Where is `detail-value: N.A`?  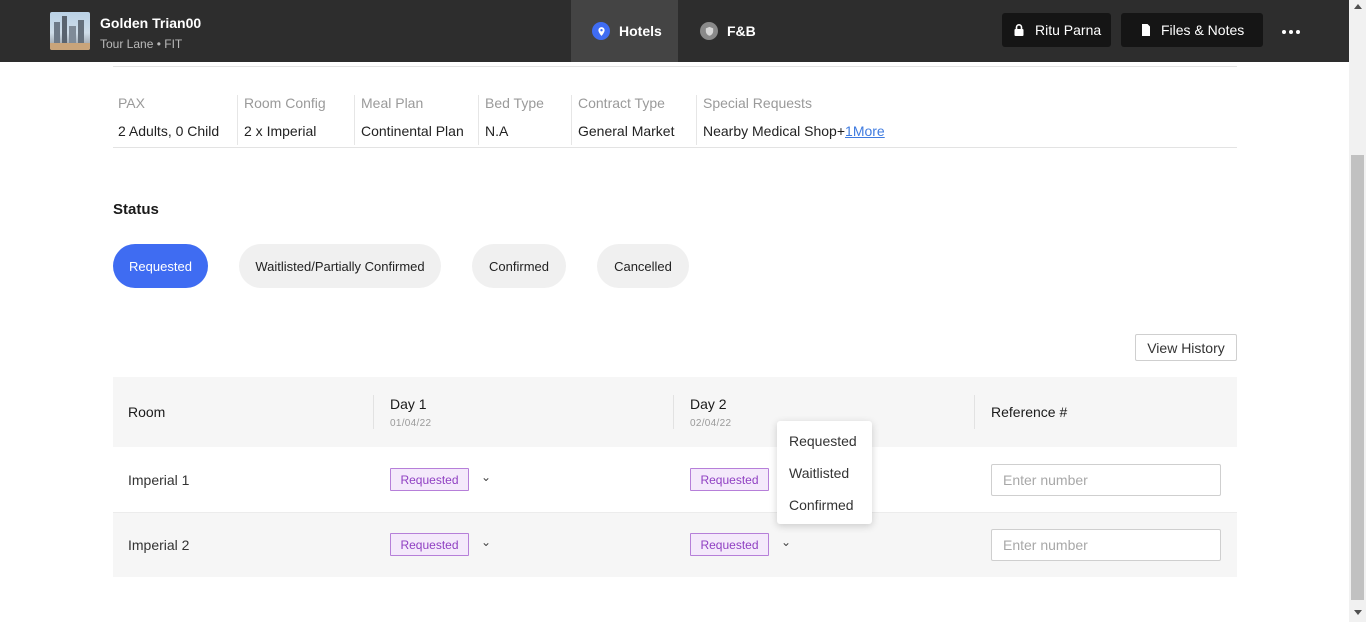
detail-value: N.A is located at coordinates (497, 131).